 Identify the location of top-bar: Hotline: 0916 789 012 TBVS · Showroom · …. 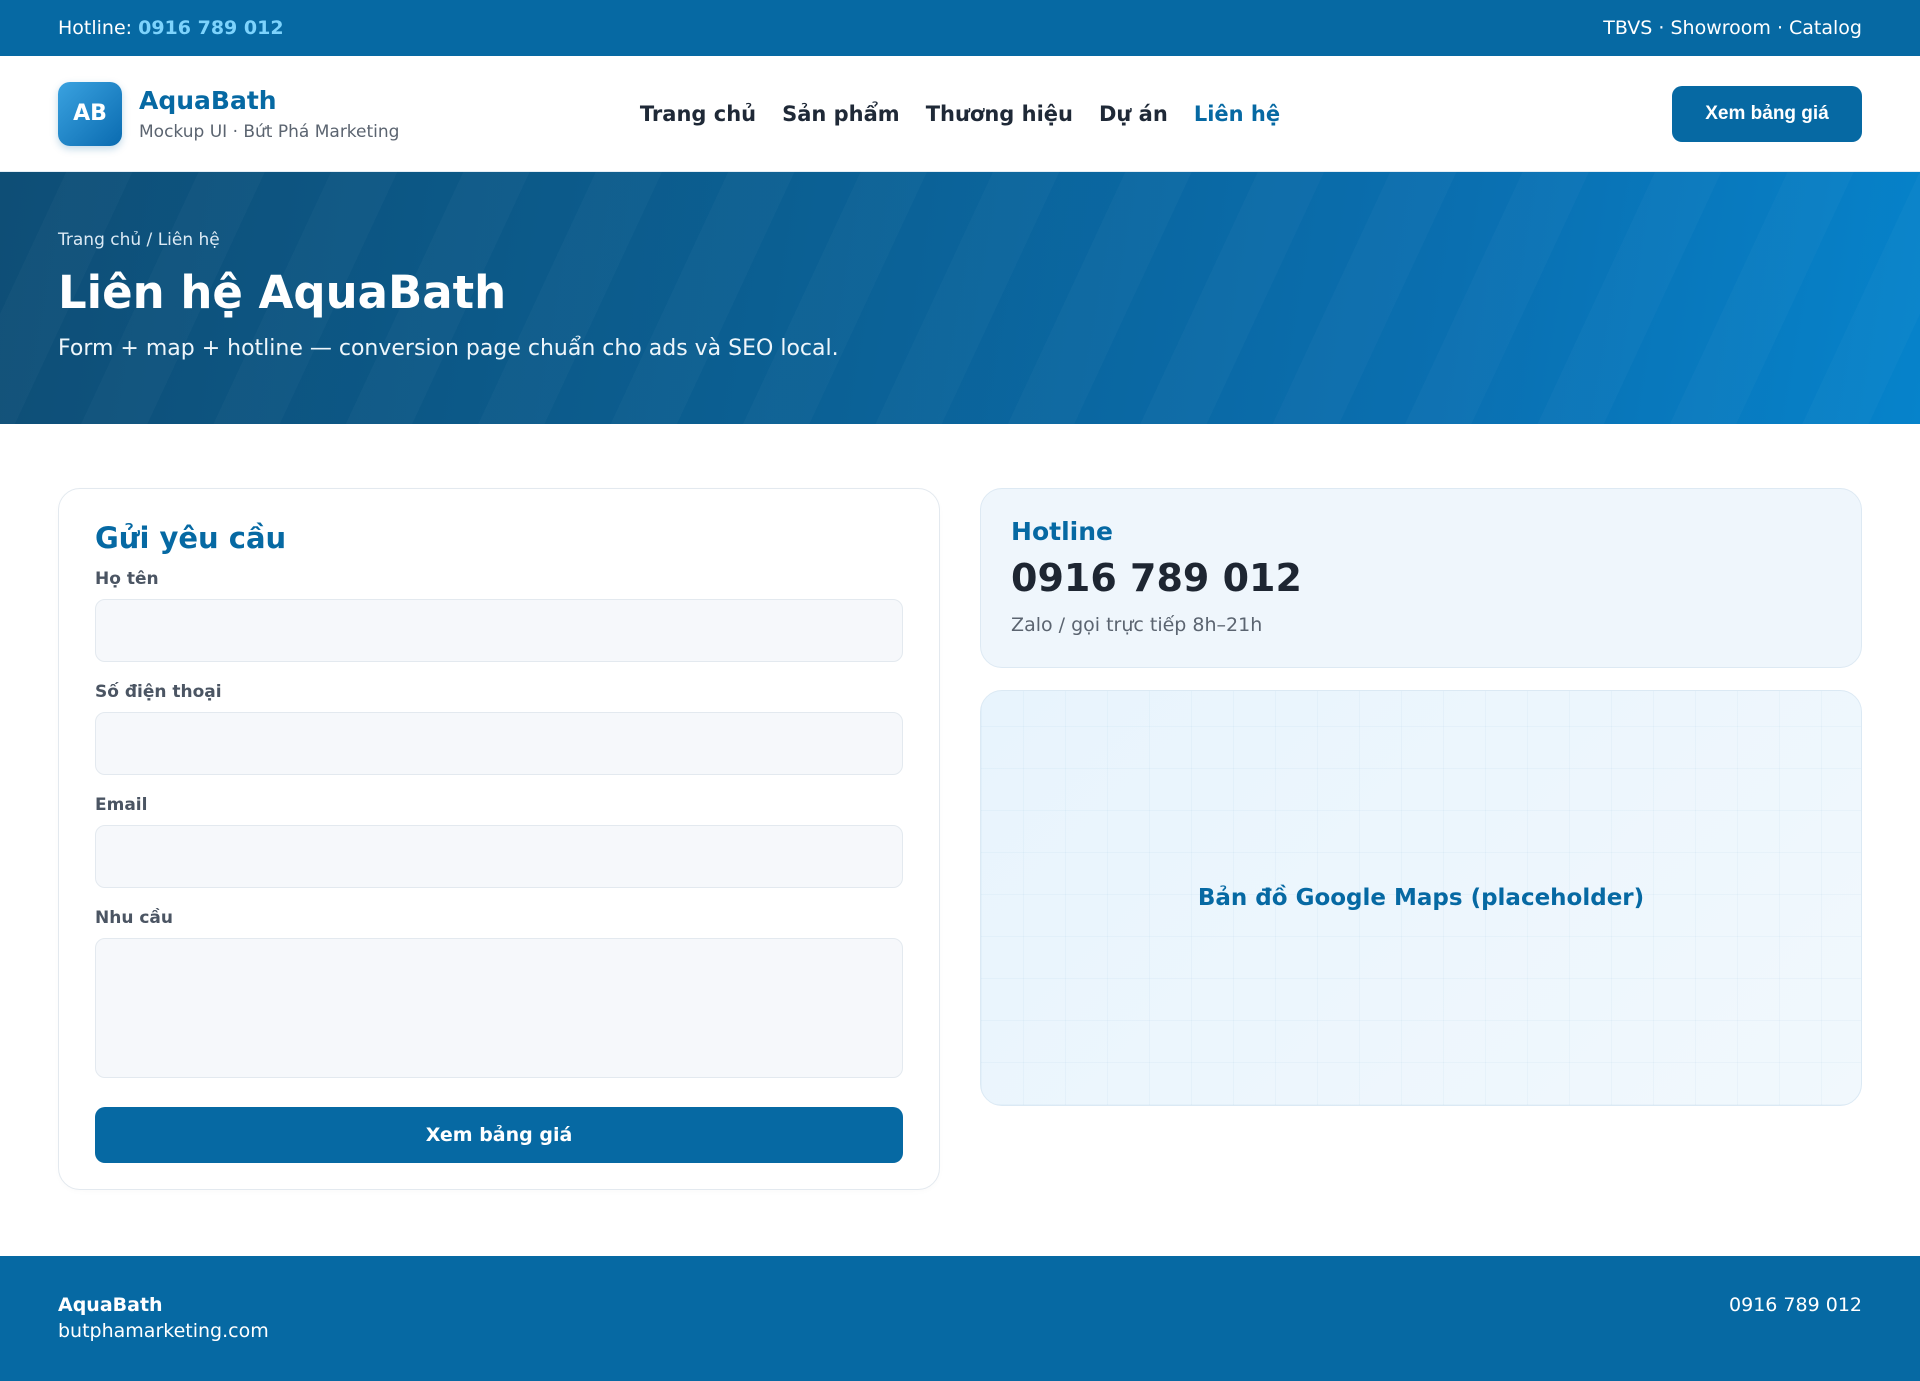
(960, 28).